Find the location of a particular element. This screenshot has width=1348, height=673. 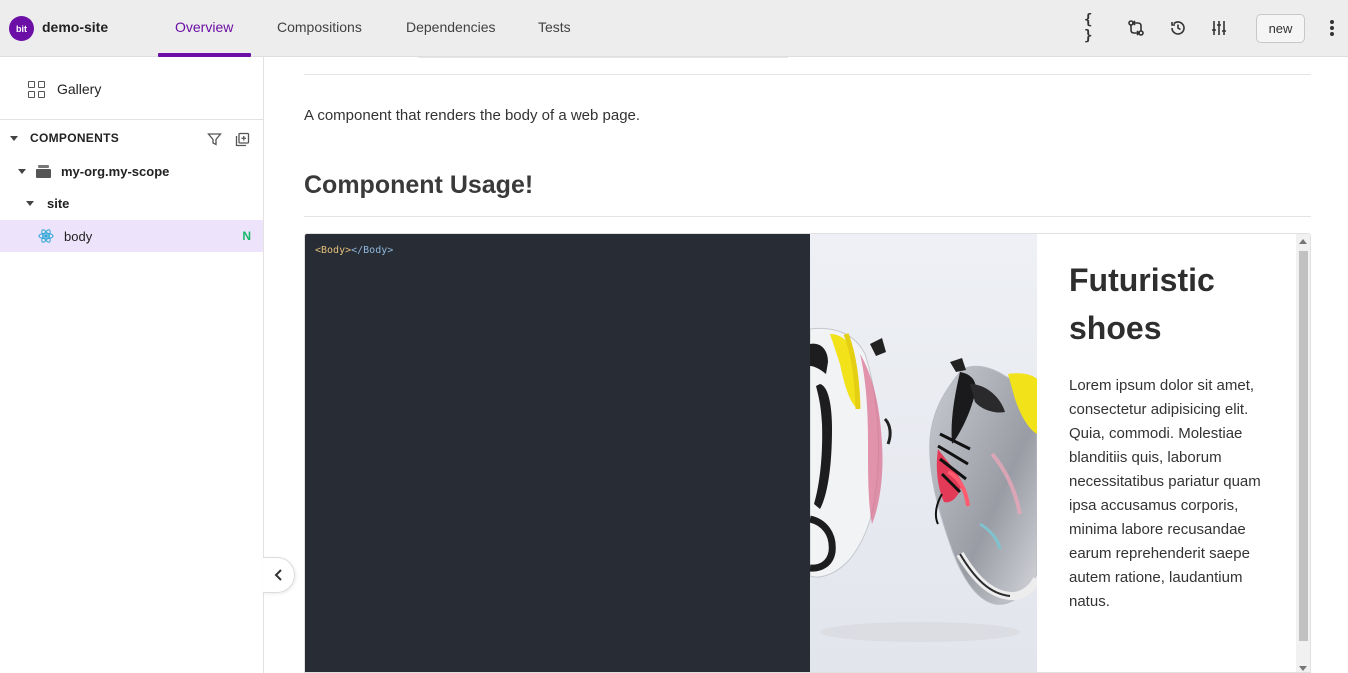

scope-icon is located at coordinates (43, 171).